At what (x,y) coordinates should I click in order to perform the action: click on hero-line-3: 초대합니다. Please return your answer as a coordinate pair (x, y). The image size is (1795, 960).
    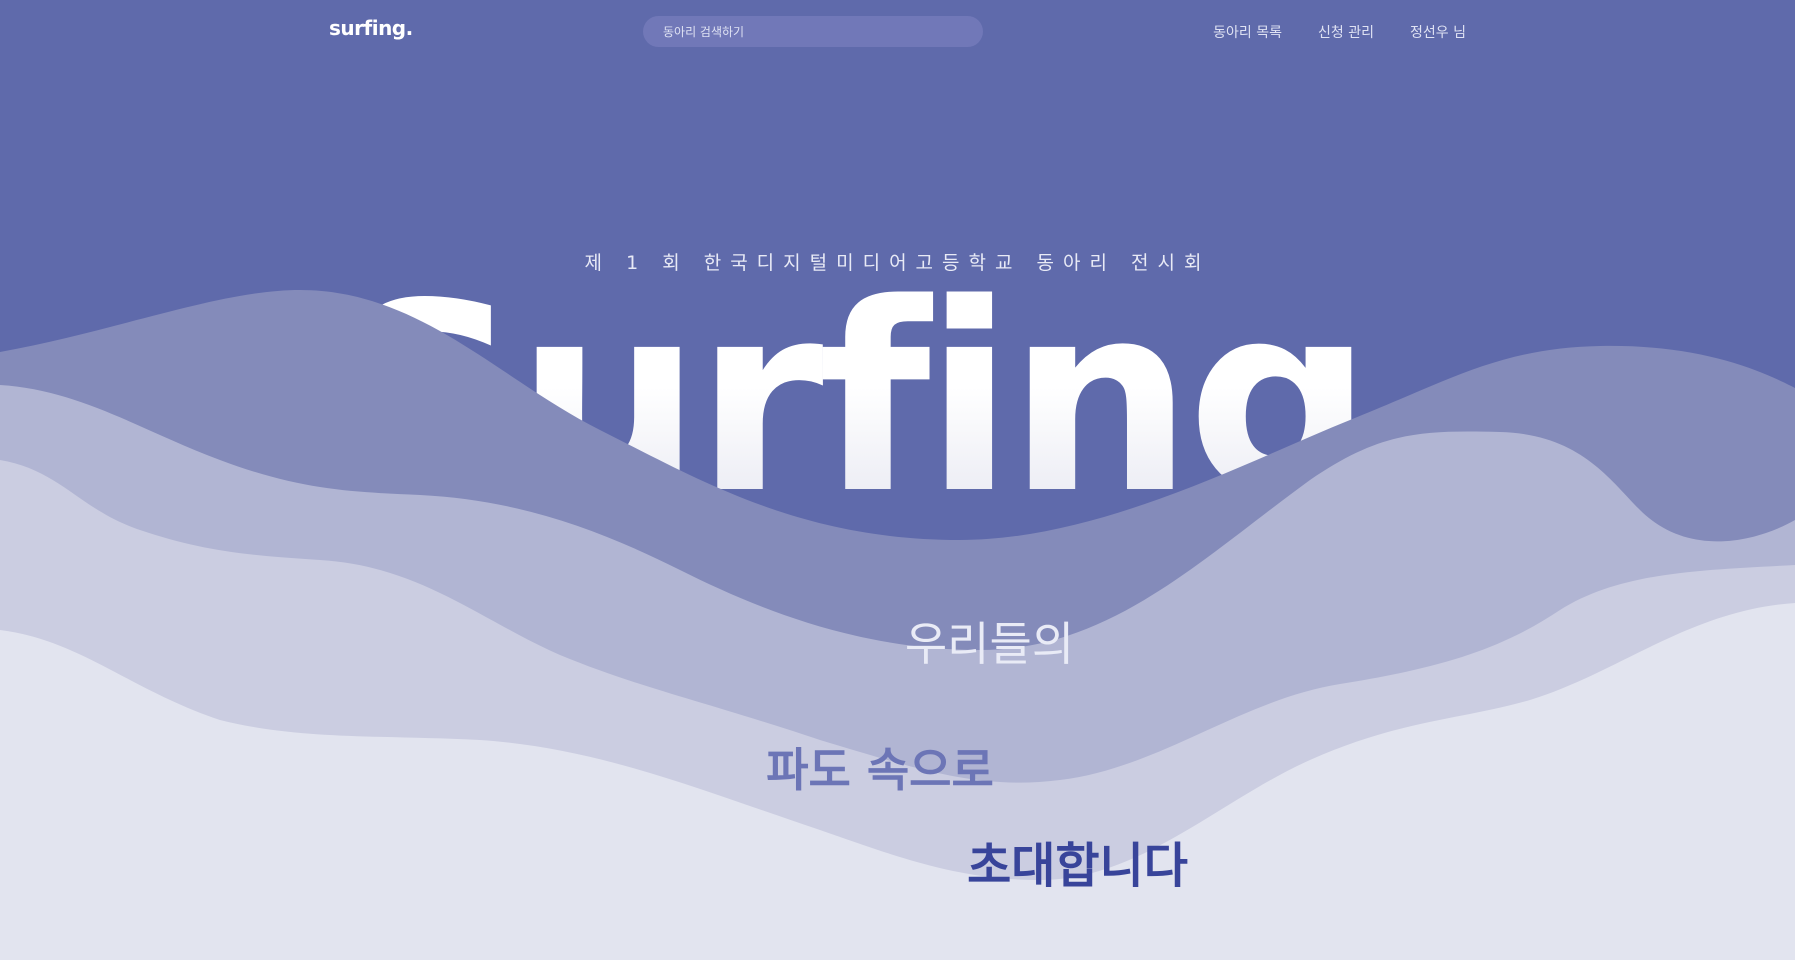
    Looking at the image, I should click on (1077, 866).